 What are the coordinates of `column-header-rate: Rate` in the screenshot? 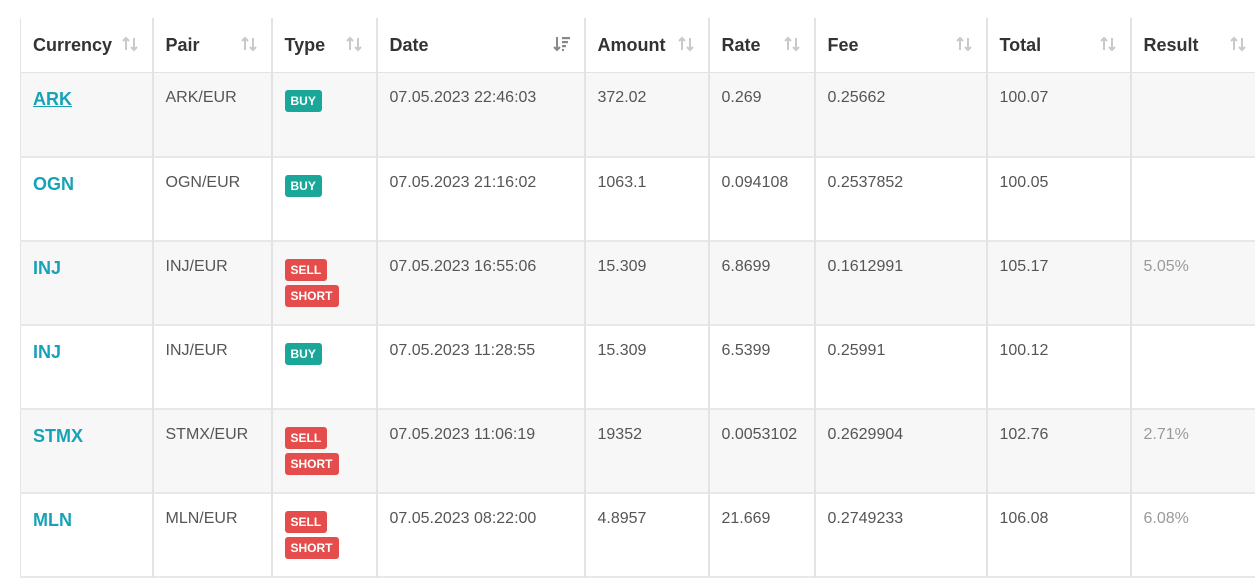 It's located at (761, 45).